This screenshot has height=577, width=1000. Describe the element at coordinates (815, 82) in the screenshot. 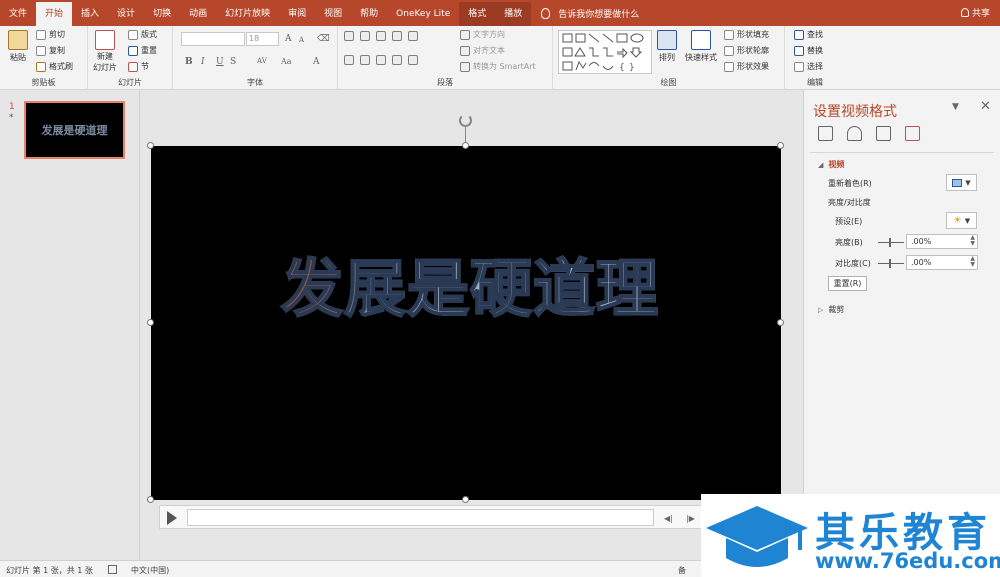

I see `editing-group-label: 编辑` at that location.